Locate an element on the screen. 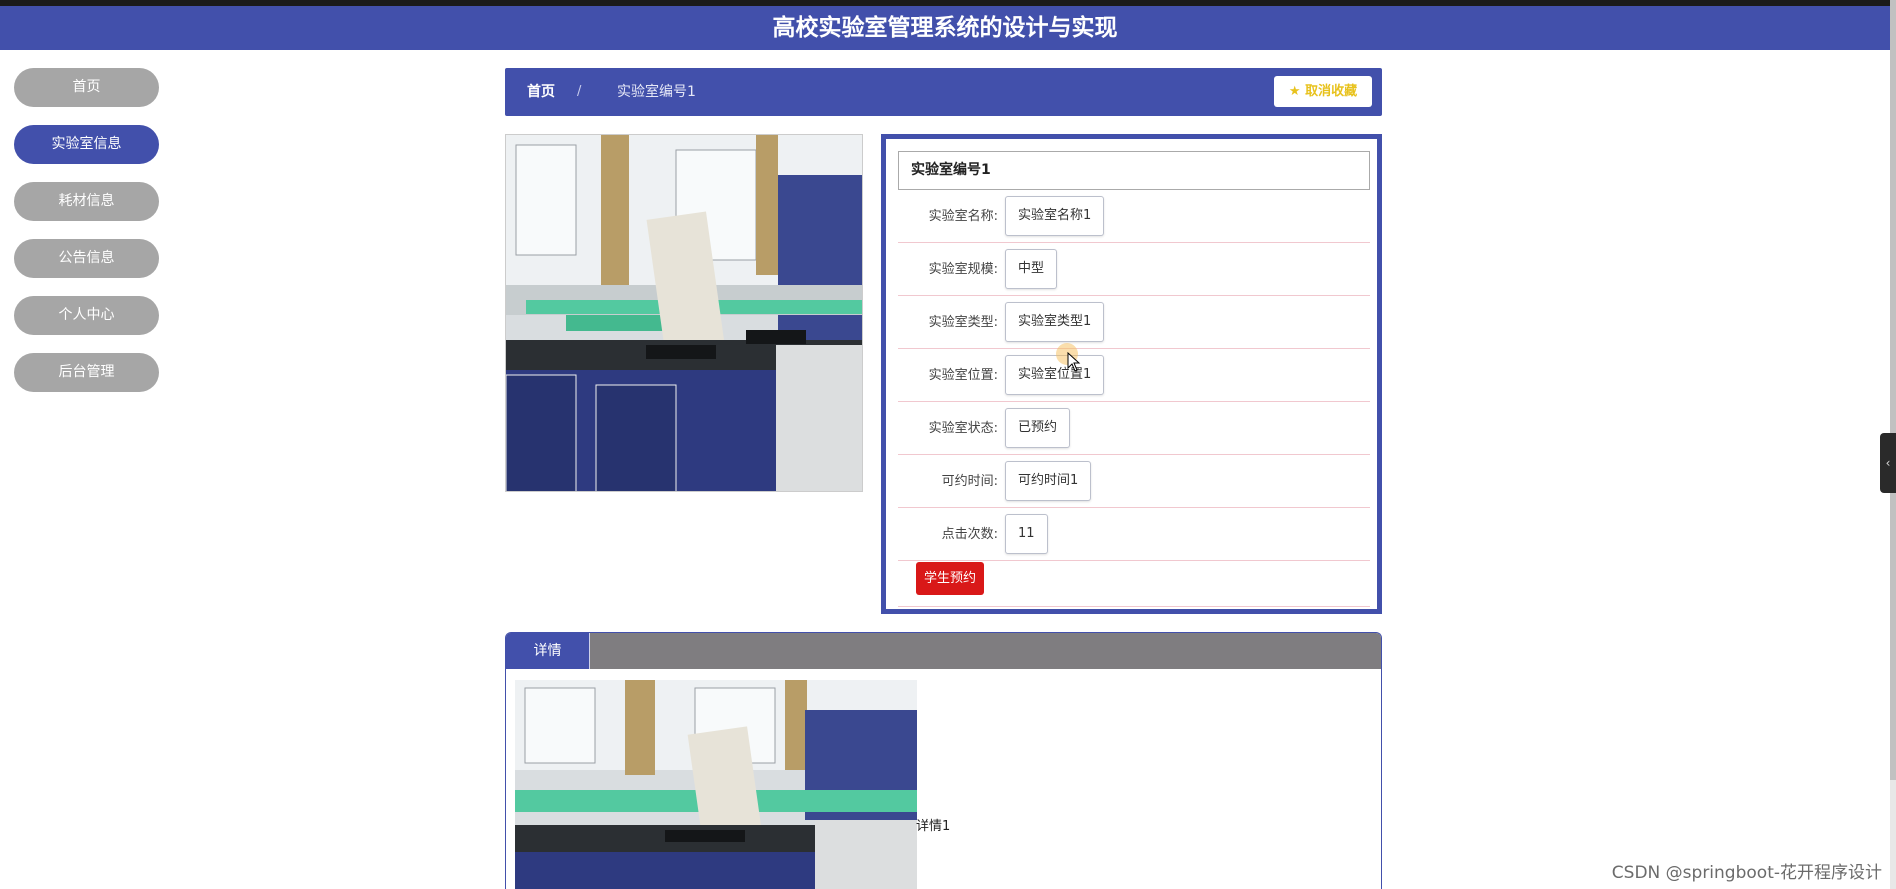 The image size is (1896, 889). info-value: 实验室位置1 is located at coordinates (1055, 375).